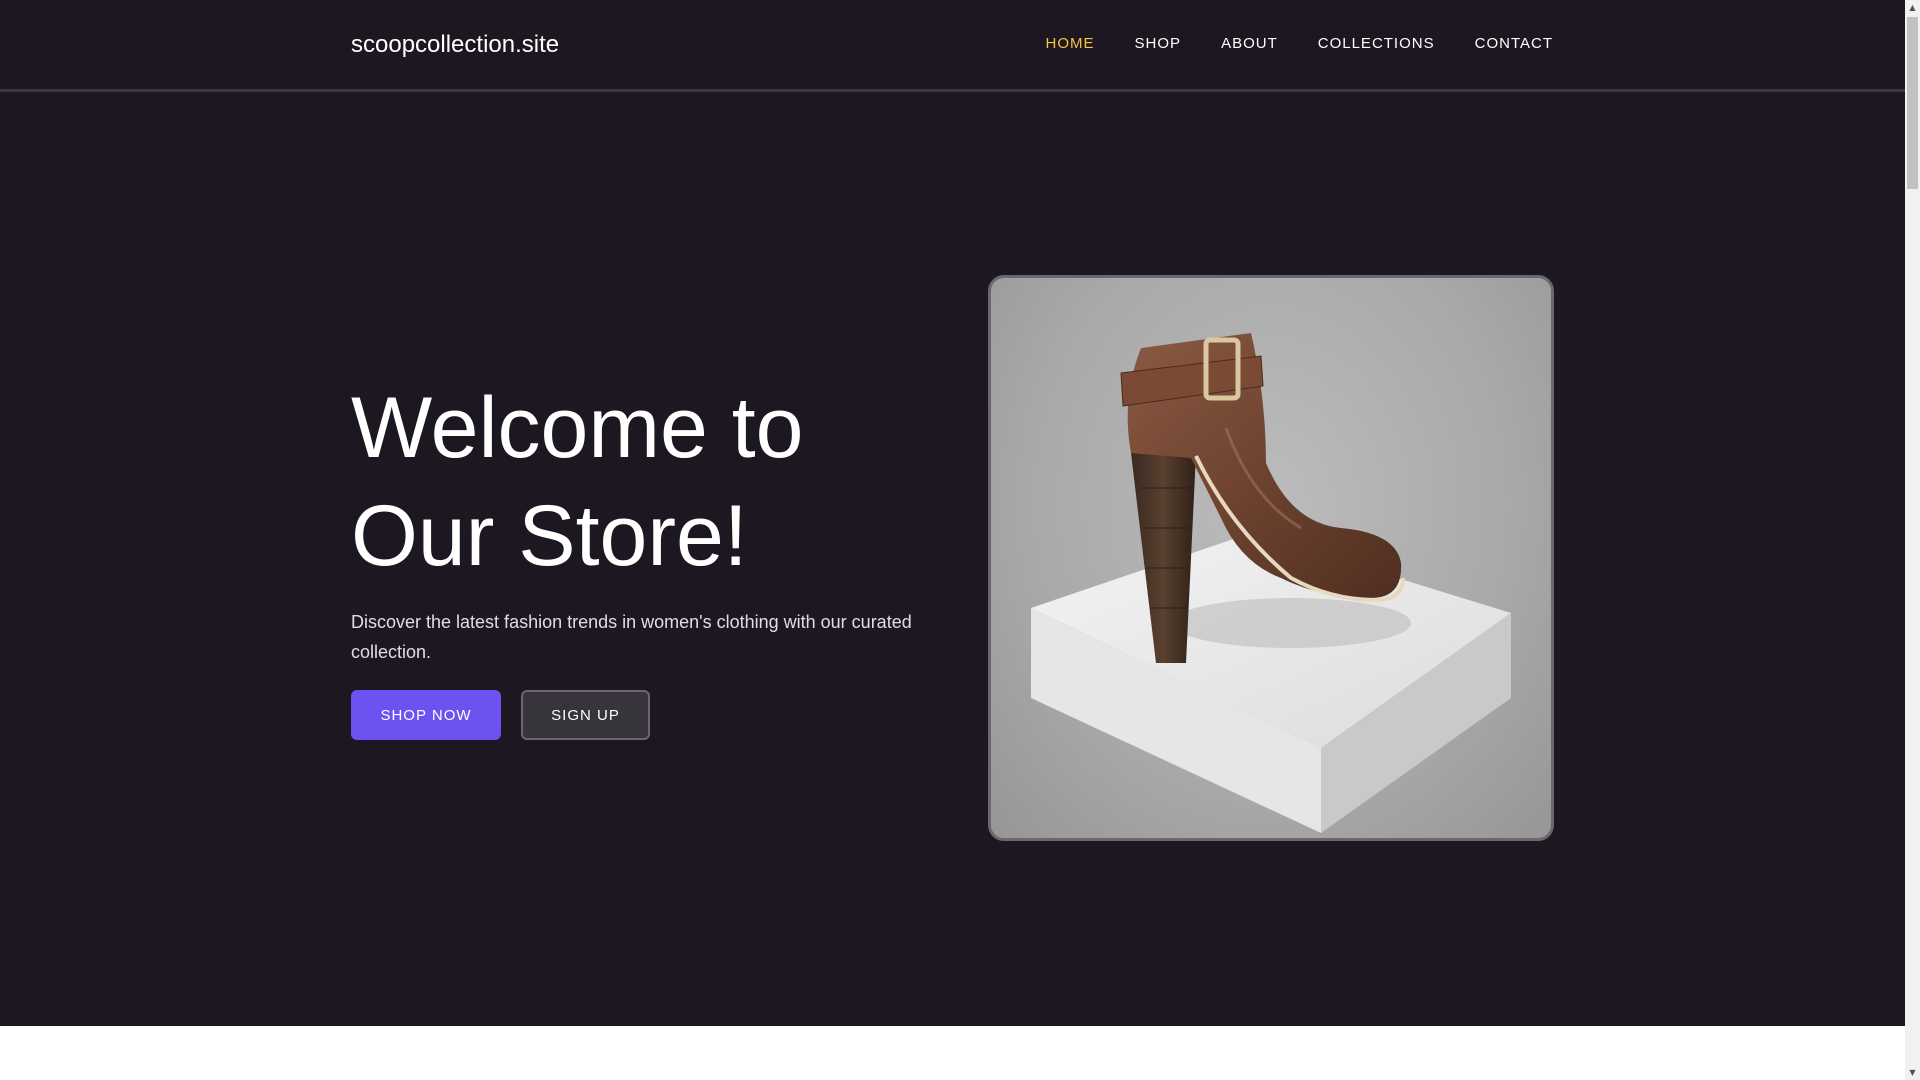  Describe the element at coordinates (585, 715) in the screenshot. I see `sign-up-button: SIGN UP` at that location.